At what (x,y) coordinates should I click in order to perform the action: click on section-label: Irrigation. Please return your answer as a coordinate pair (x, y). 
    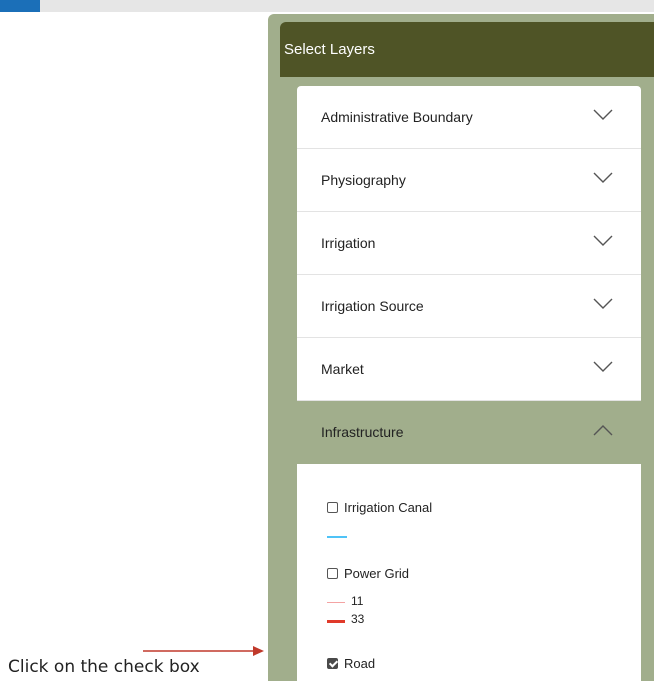
    Looking at the image, I should click on (348, 243).